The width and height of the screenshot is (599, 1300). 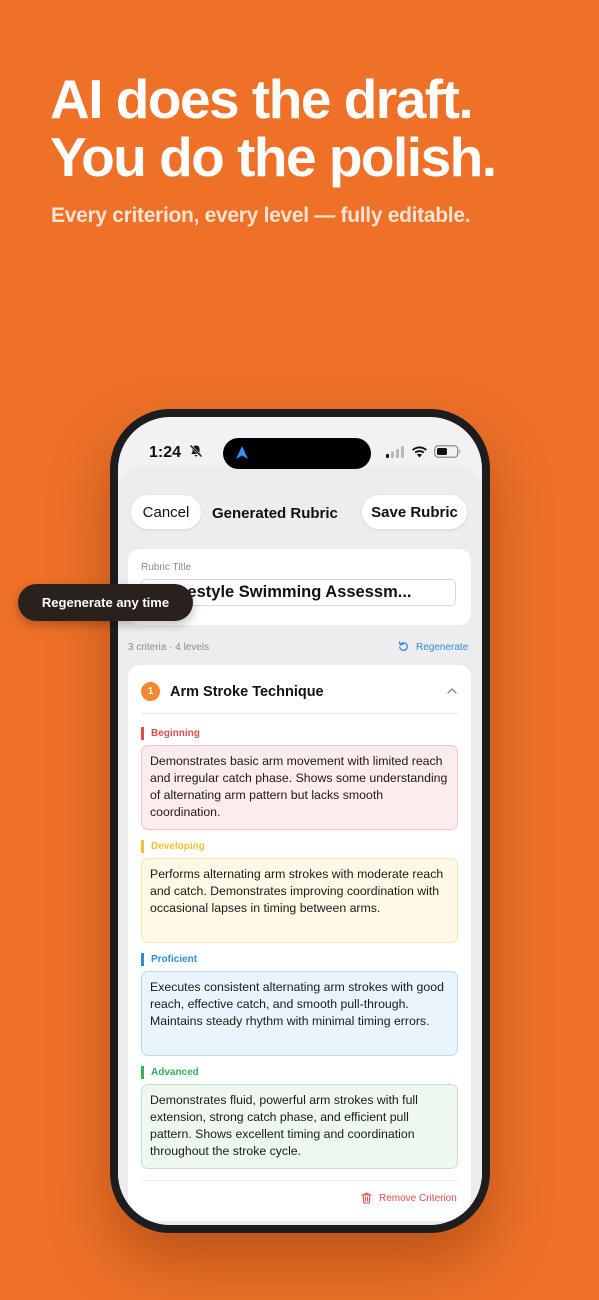 What do you see at coordinates (173, 846) in the screenshot?
I see `level-label-developing: Developing` at bounding box center [173, 846].